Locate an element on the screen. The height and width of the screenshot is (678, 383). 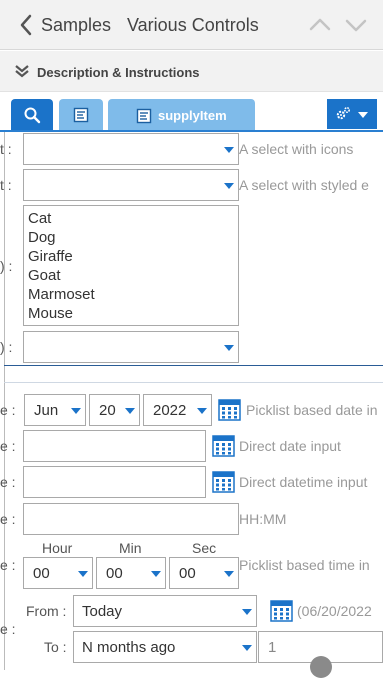
to-amount-value: 1 is located at coordinates (272, 647).